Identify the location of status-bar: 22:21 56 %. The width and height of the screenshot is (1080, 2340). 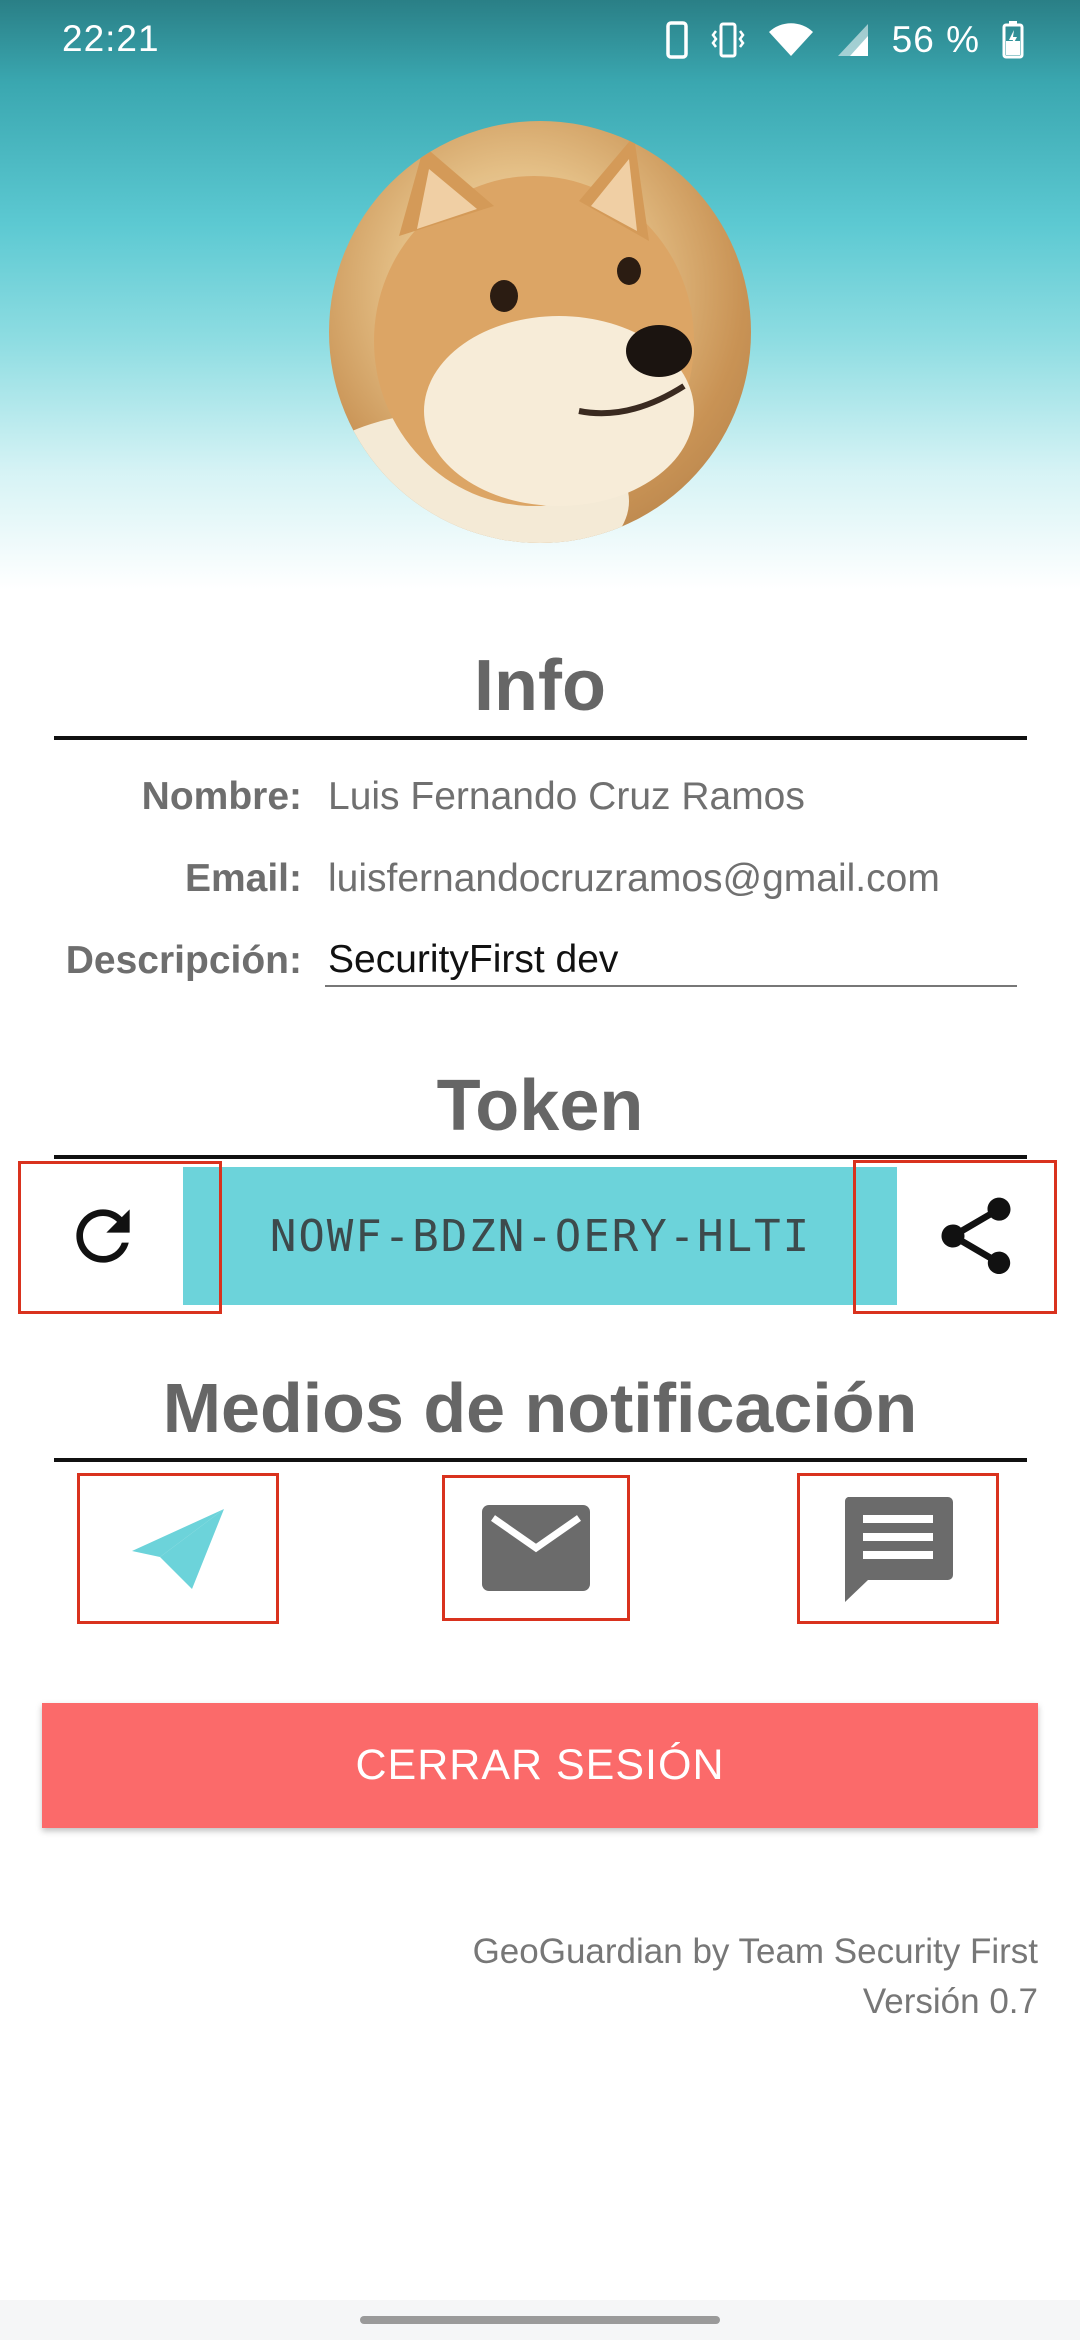
(540, 40).